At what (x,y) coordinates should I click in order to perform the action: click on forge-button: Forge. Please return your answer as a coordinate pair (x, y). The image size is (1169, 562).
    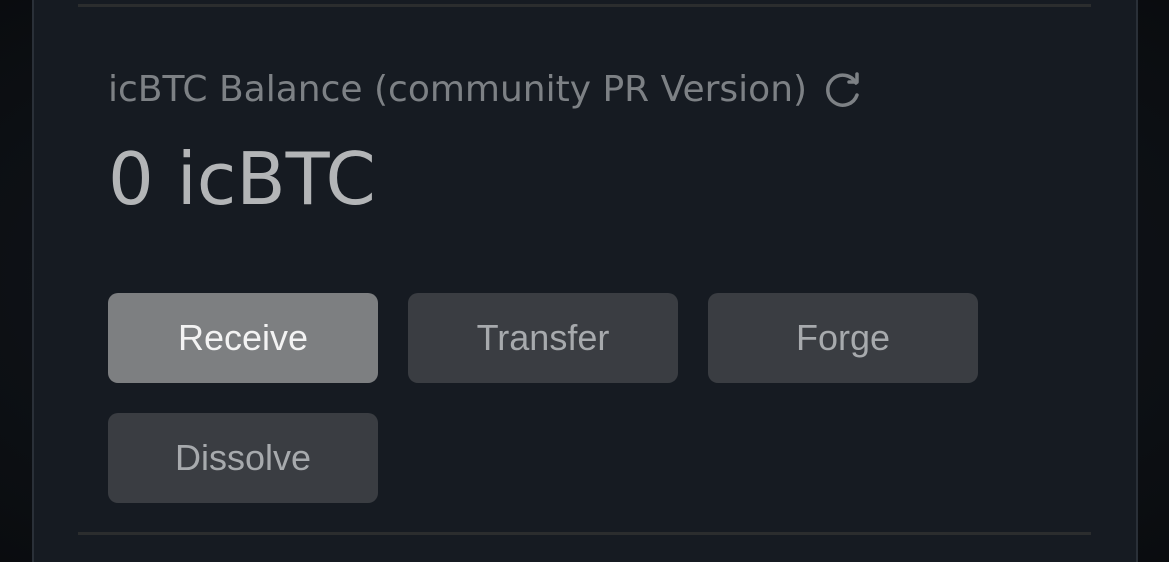
    Looking at the image, I should click on (843, 338).